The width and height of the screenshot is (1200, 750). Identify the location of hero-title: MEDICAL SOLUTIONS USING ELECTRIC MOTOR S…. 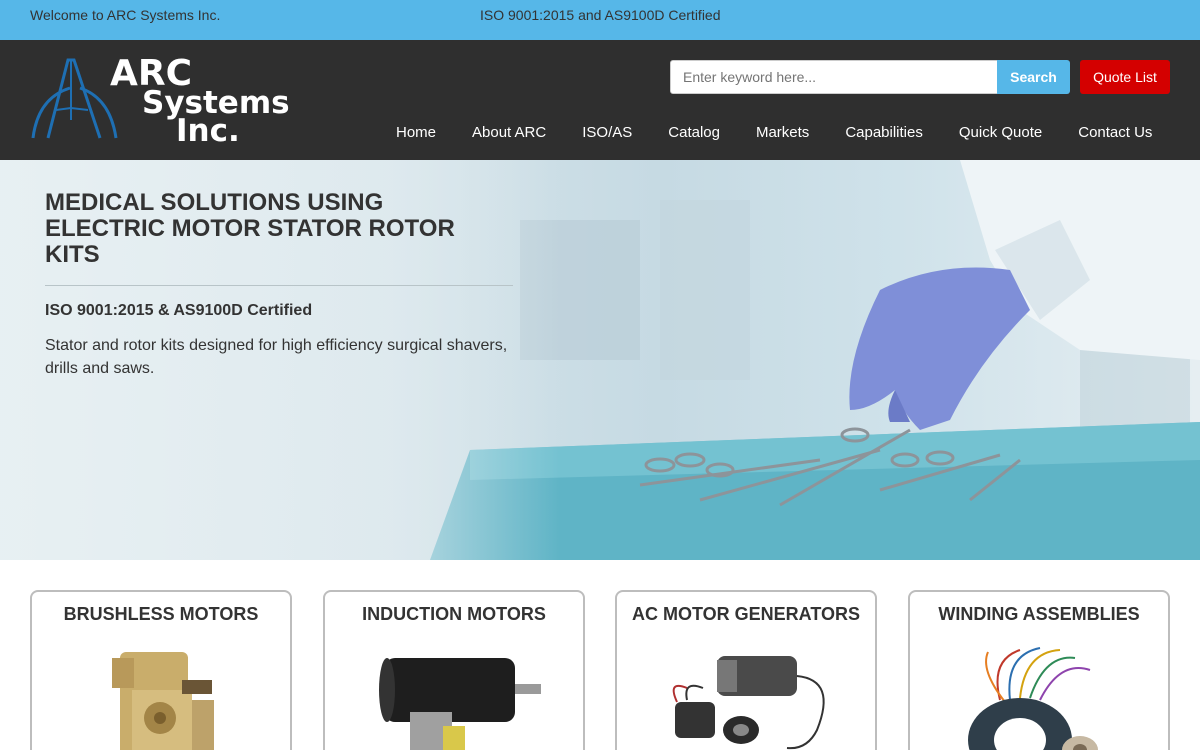
(250, 228).